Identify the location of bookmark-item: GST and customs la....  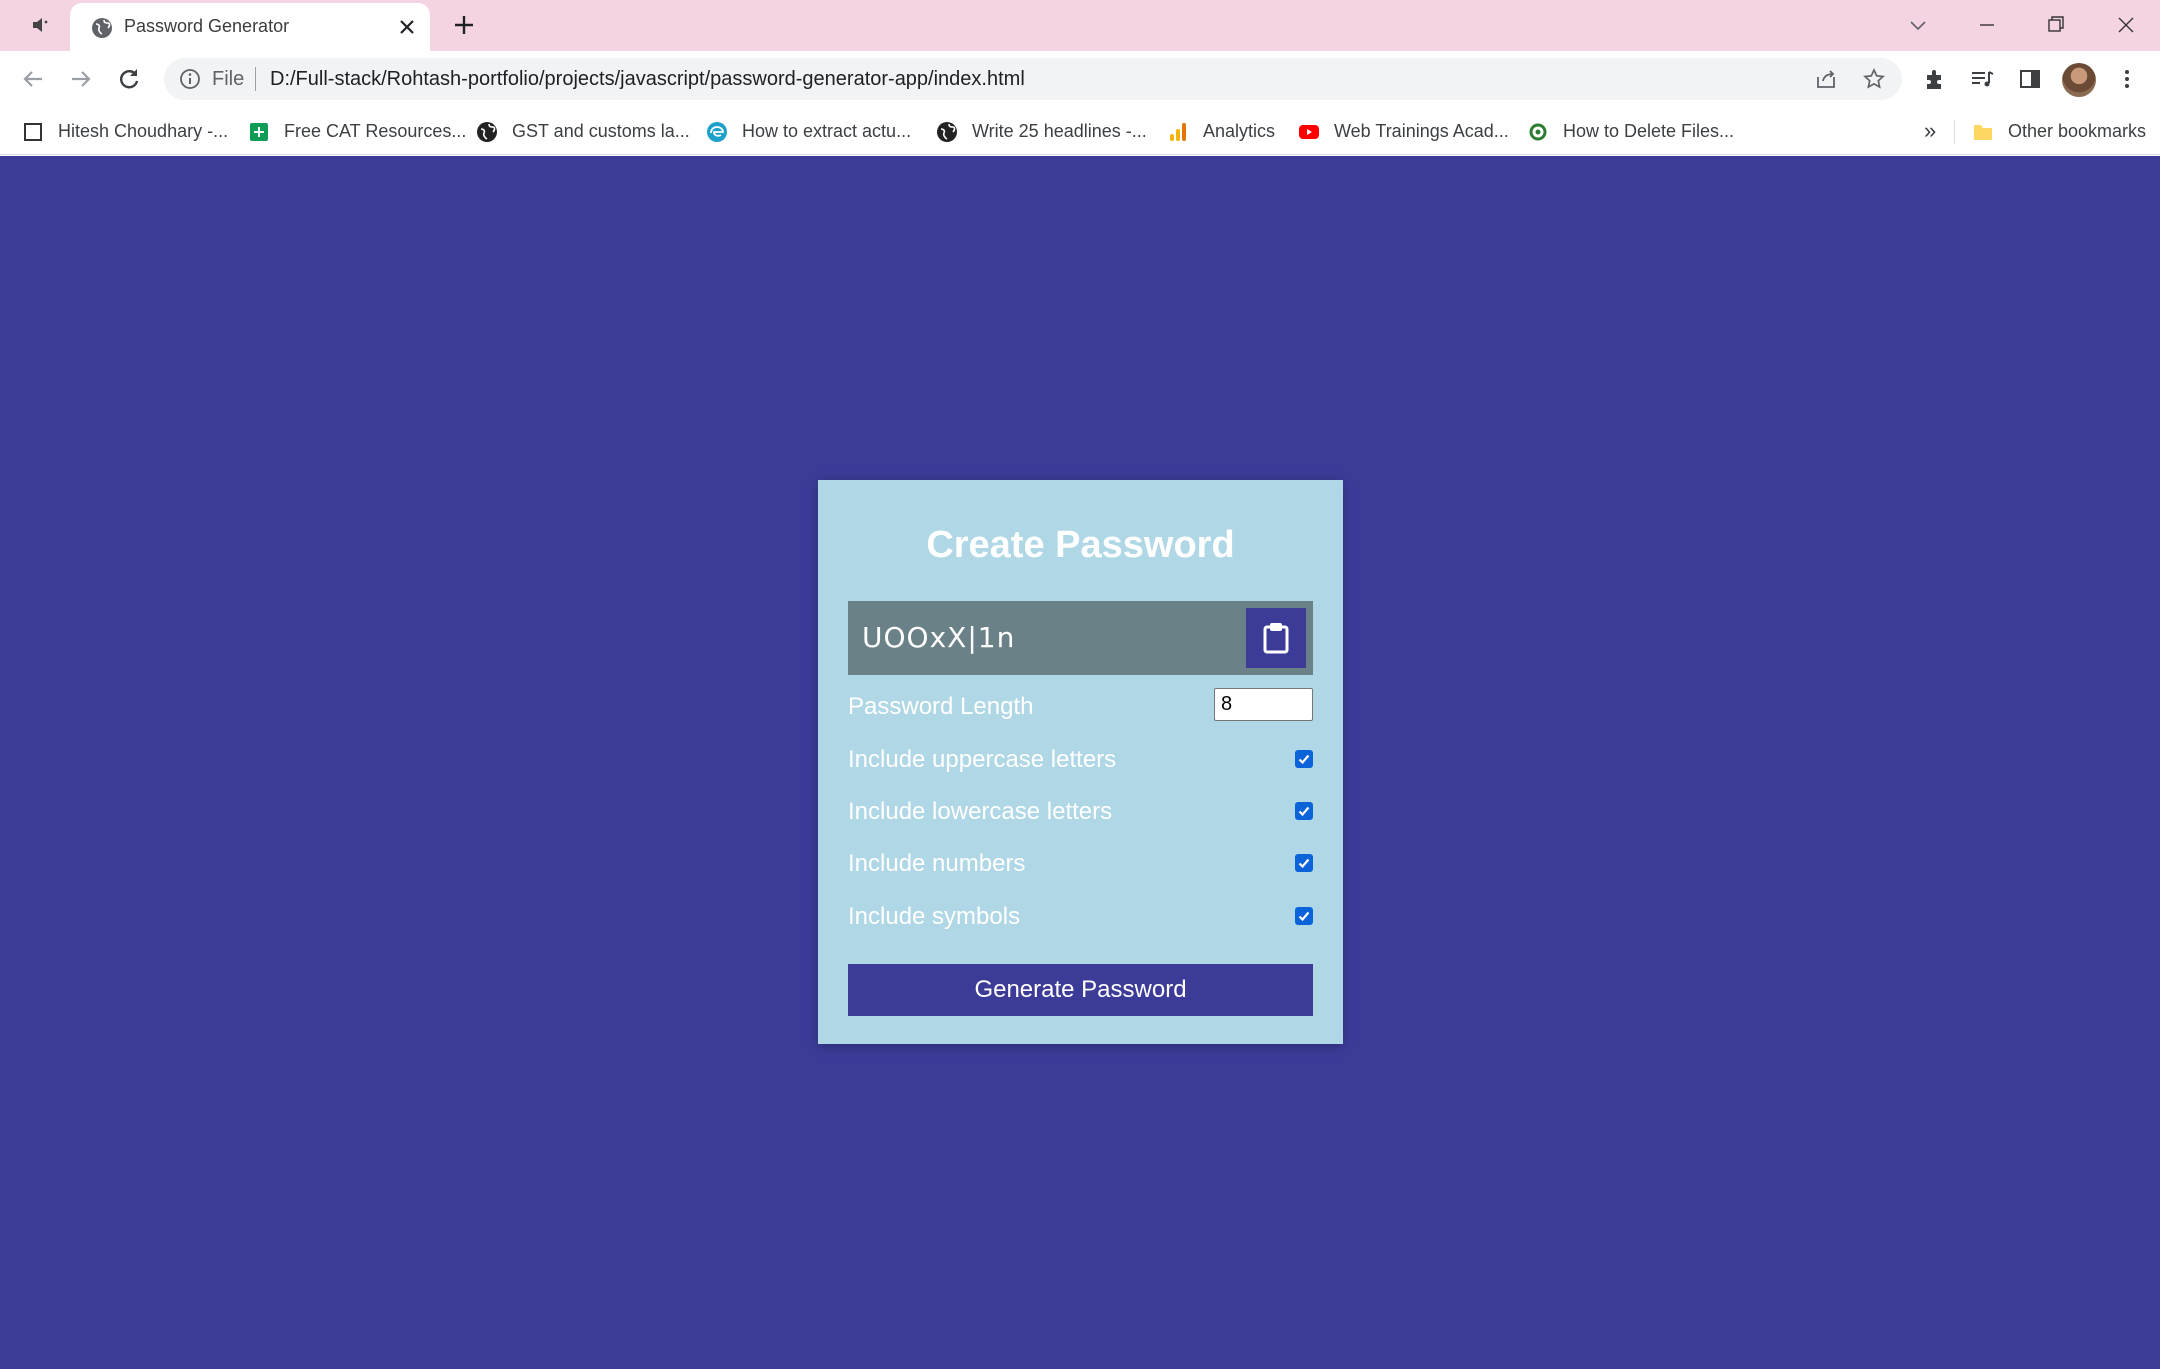
(583, 131).